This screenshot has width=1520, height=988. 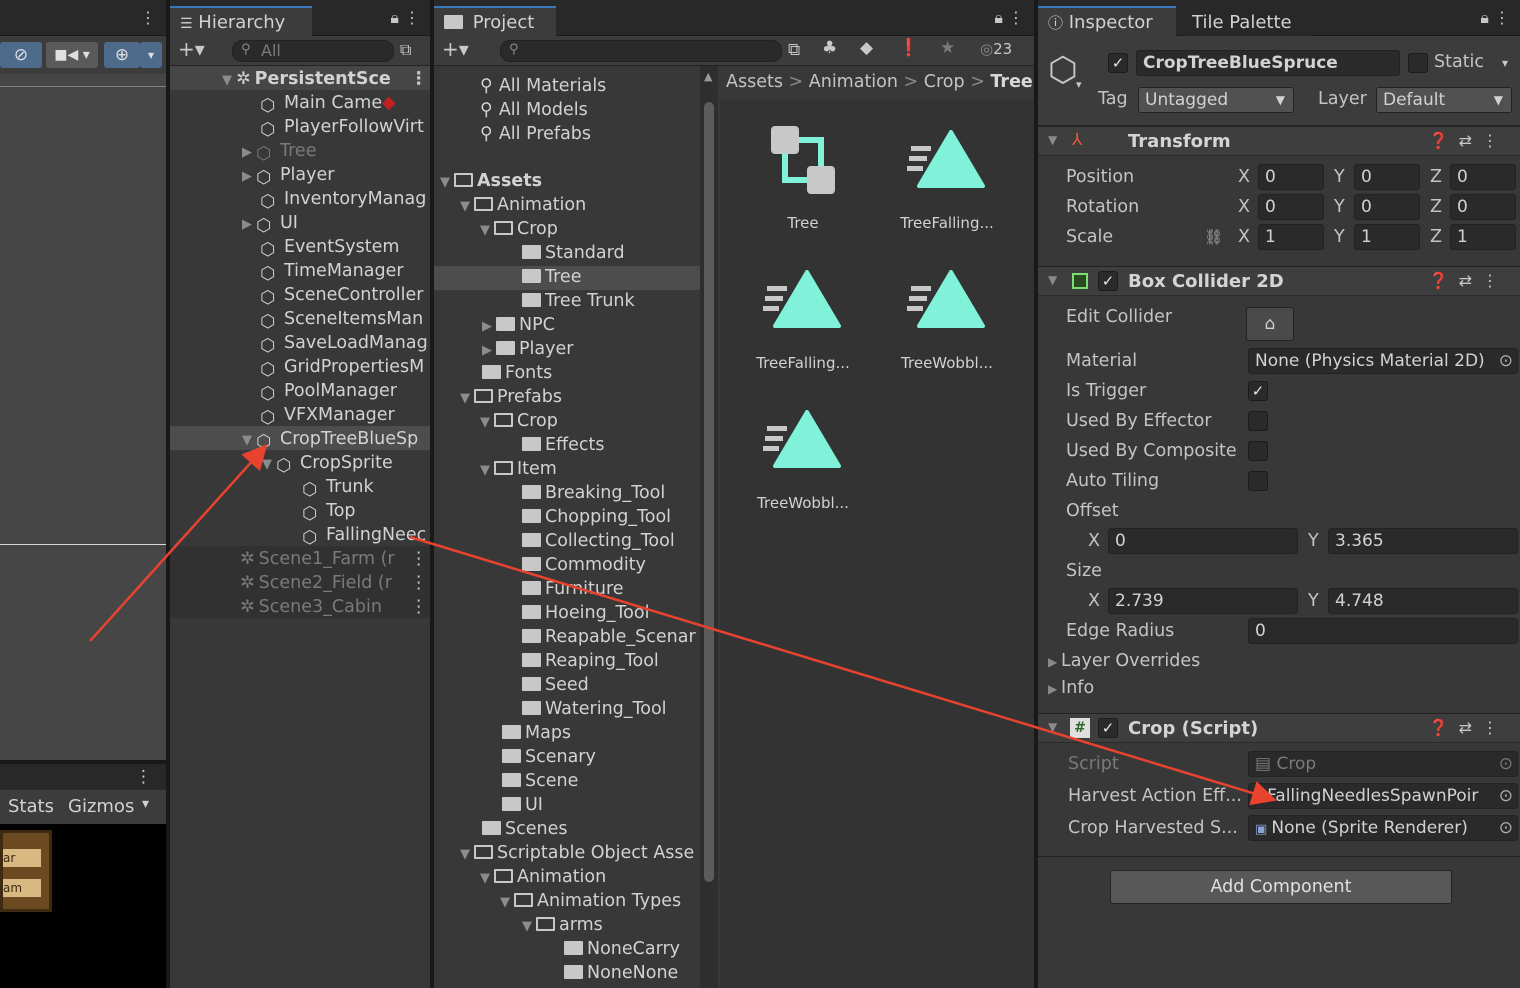 What do you see at coordinates (1383, 361) in the screenshot?
I see `material-field: None (Physics Material 2D) ⊙` at bounding box center [1383, 361].